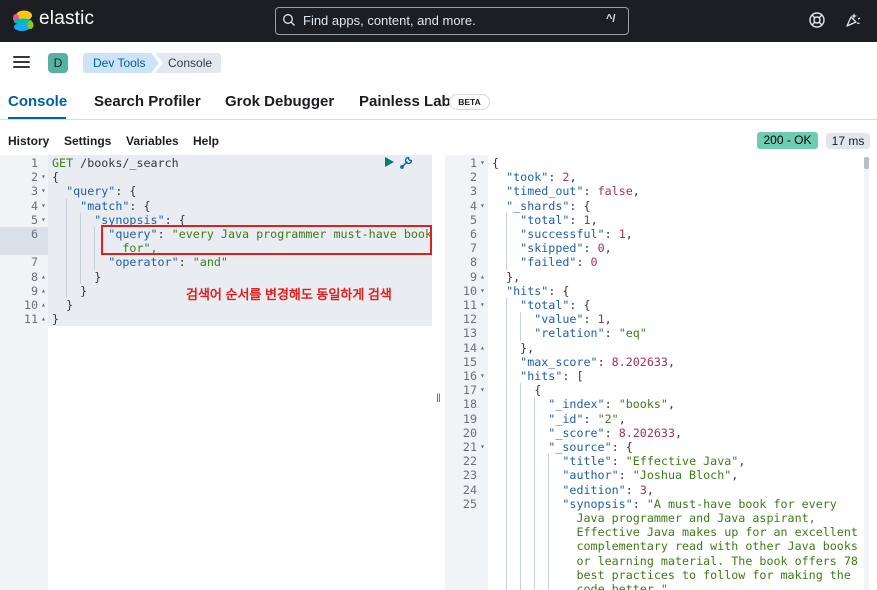  What do you see at coordinates (541, 305) in the screenshot?
I see `code-text: "total": {` at bounding box center [541, 305].